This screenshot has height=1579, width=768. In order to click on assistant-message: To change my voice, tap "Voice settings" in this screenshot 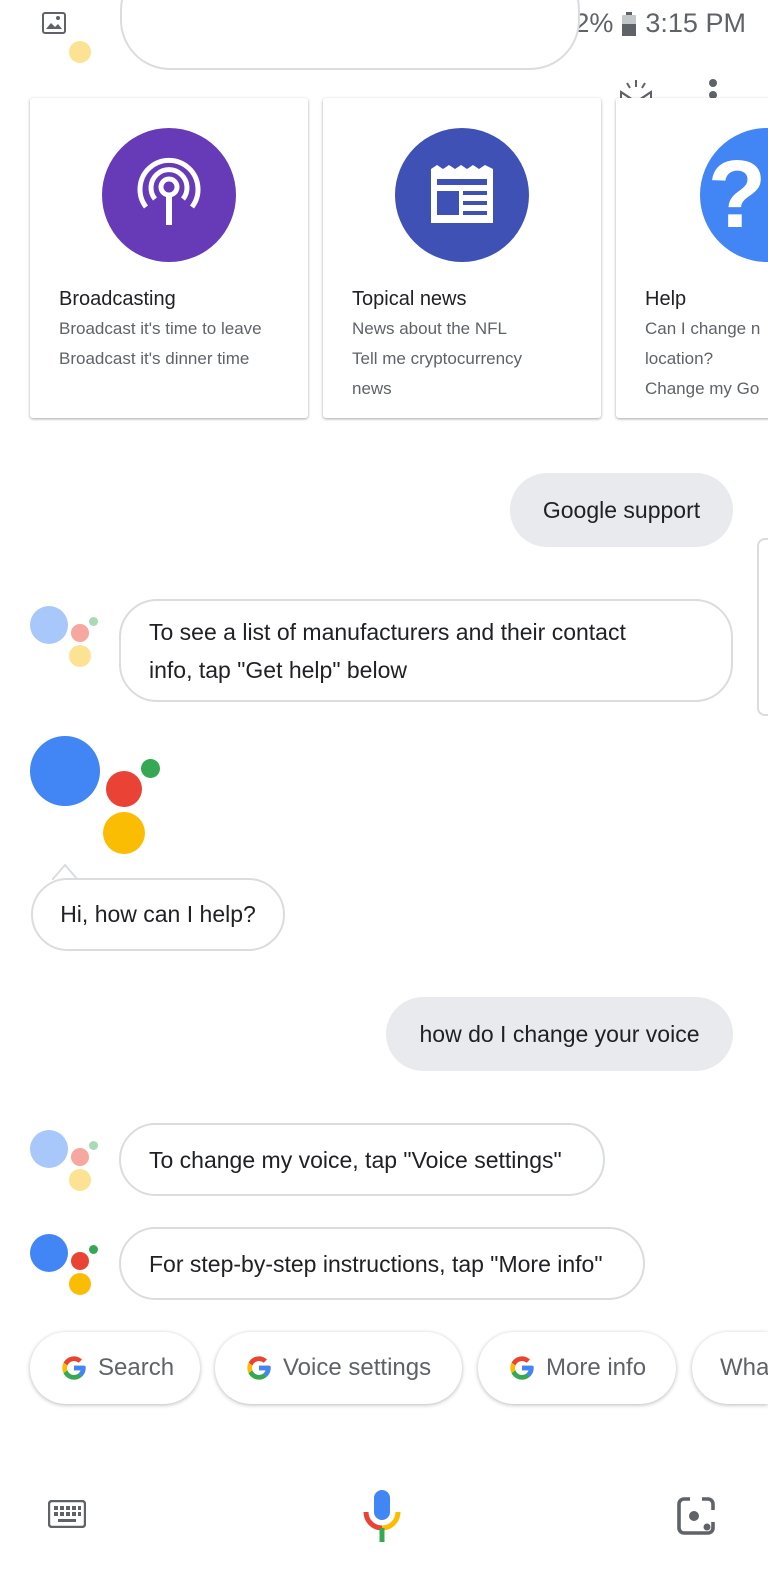, I will do `click(362, 1159)`.